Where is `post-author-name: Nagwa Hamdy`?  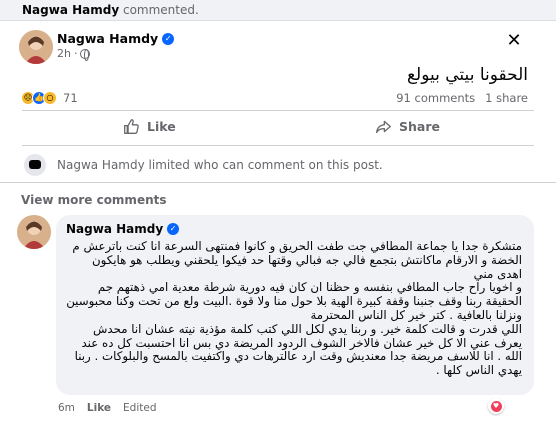
post-author-name: Nagwa Hamdy is located at coordinates (107, 38).